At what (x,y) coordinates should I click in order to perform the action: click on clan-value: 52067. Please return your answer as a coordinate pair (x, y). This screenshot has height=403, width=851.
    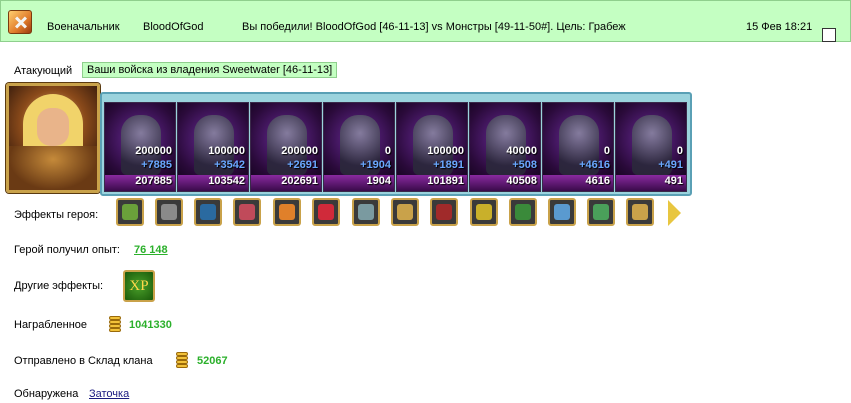
    Looking at the image, I should click on (212, 361).